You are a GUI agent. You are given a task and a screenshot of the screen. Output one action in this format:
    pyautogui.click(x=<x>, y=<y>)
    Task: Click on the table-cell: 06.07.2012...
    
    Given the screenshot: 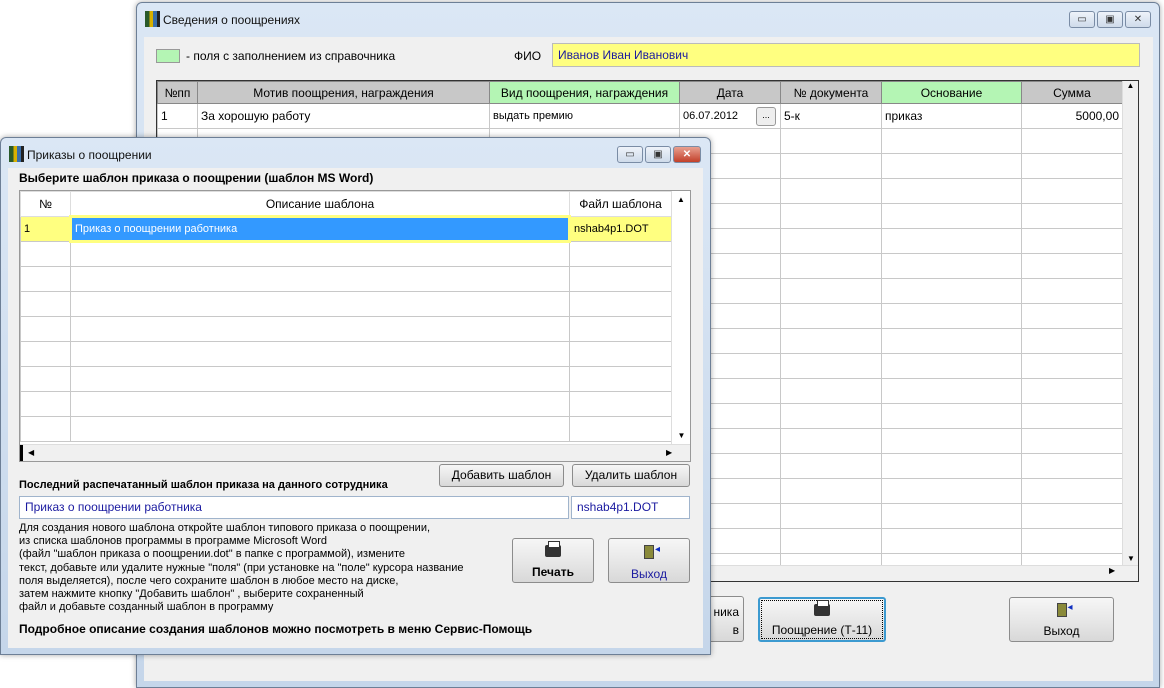 What is the action you would take?
    pyautogui.click(x=730, y=116)
    